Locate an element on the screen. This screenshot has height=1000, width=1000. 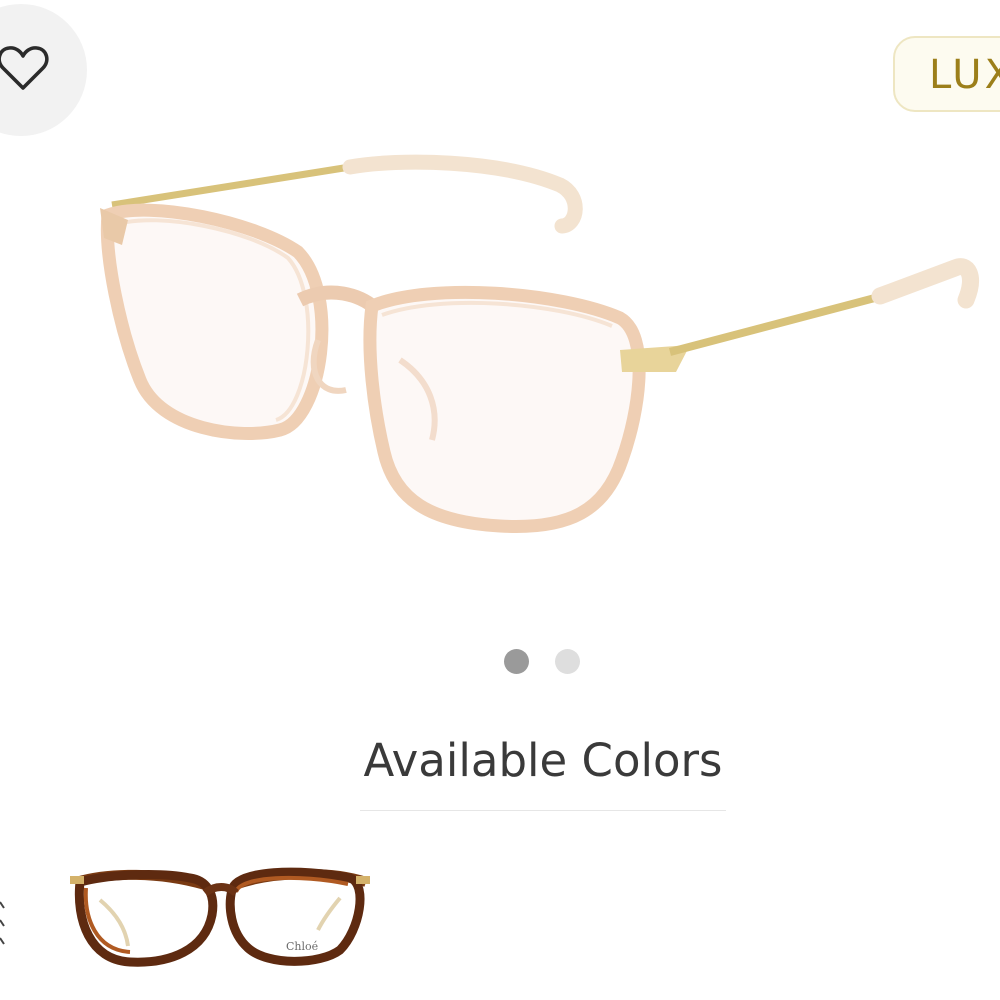
color-swatch-tortoise: Chloé is located at coordinates (221, 915).